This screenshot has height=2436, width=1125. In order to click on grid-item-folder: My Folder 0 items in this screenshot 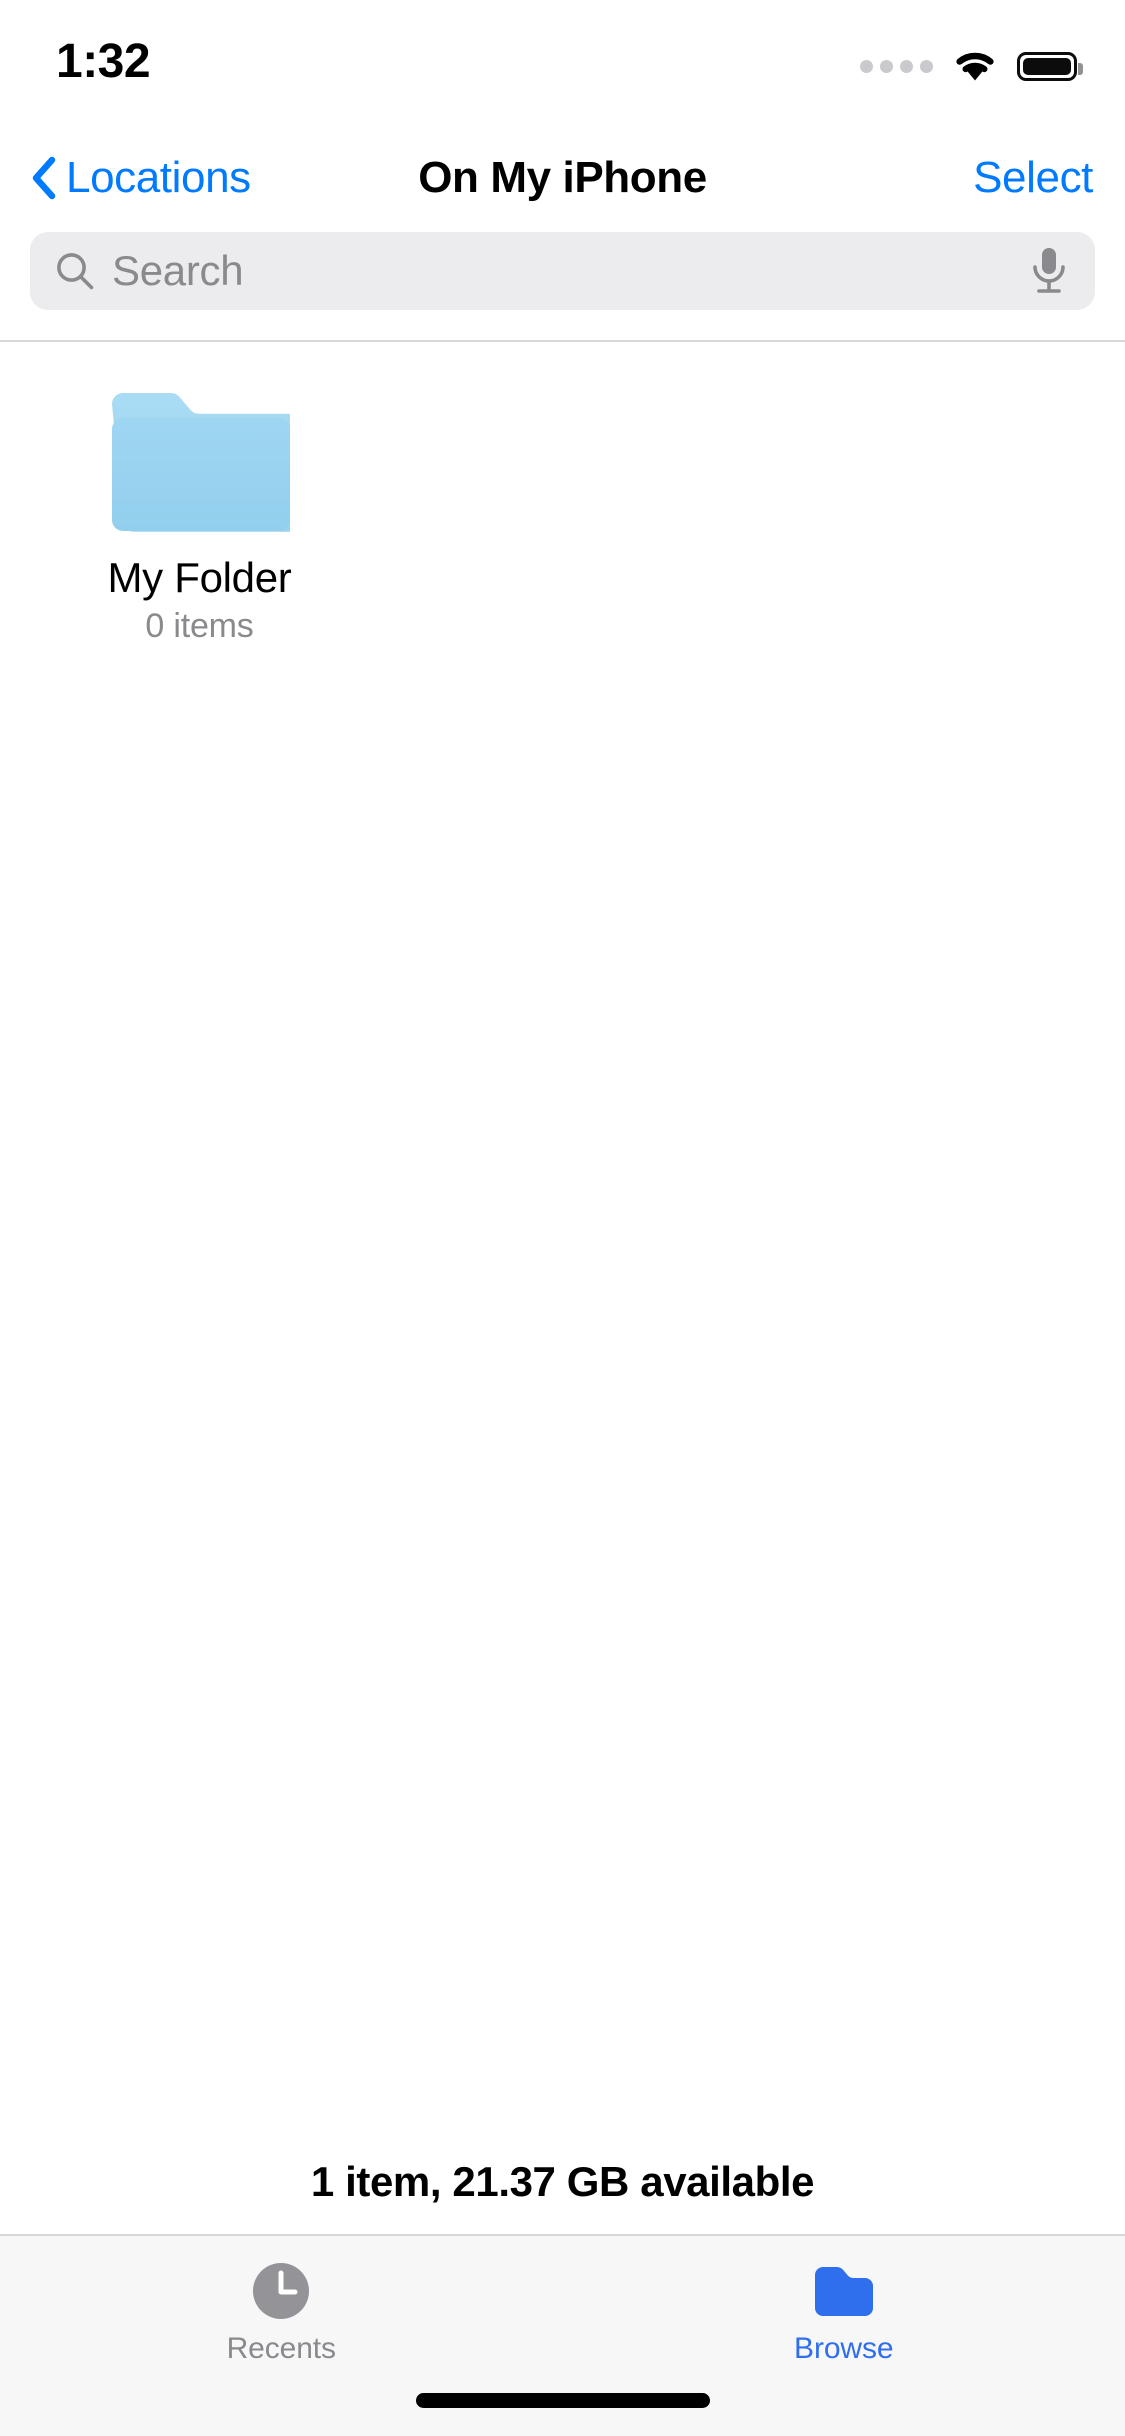, I will do `click(199, 517)`.